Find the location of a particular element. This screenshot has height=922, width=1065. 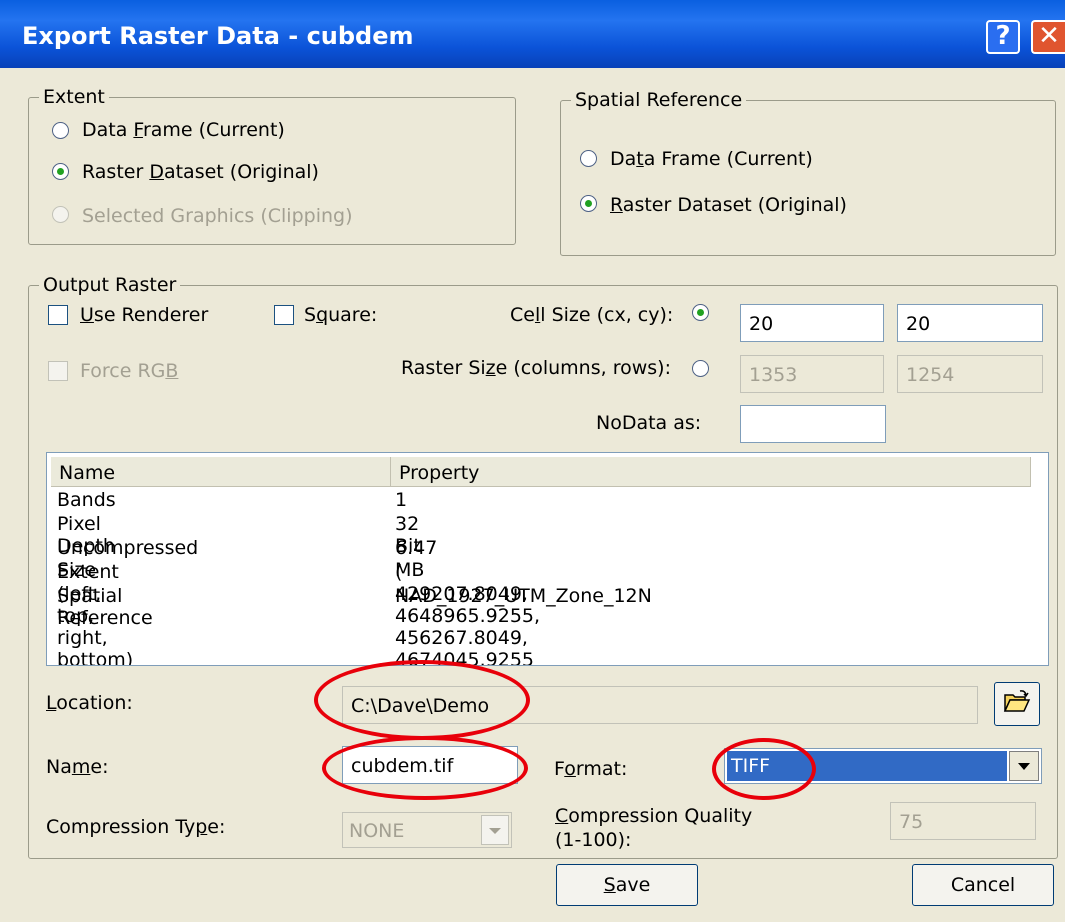

compression-type-label: Compression Type: is located at coordinates (136, 827).